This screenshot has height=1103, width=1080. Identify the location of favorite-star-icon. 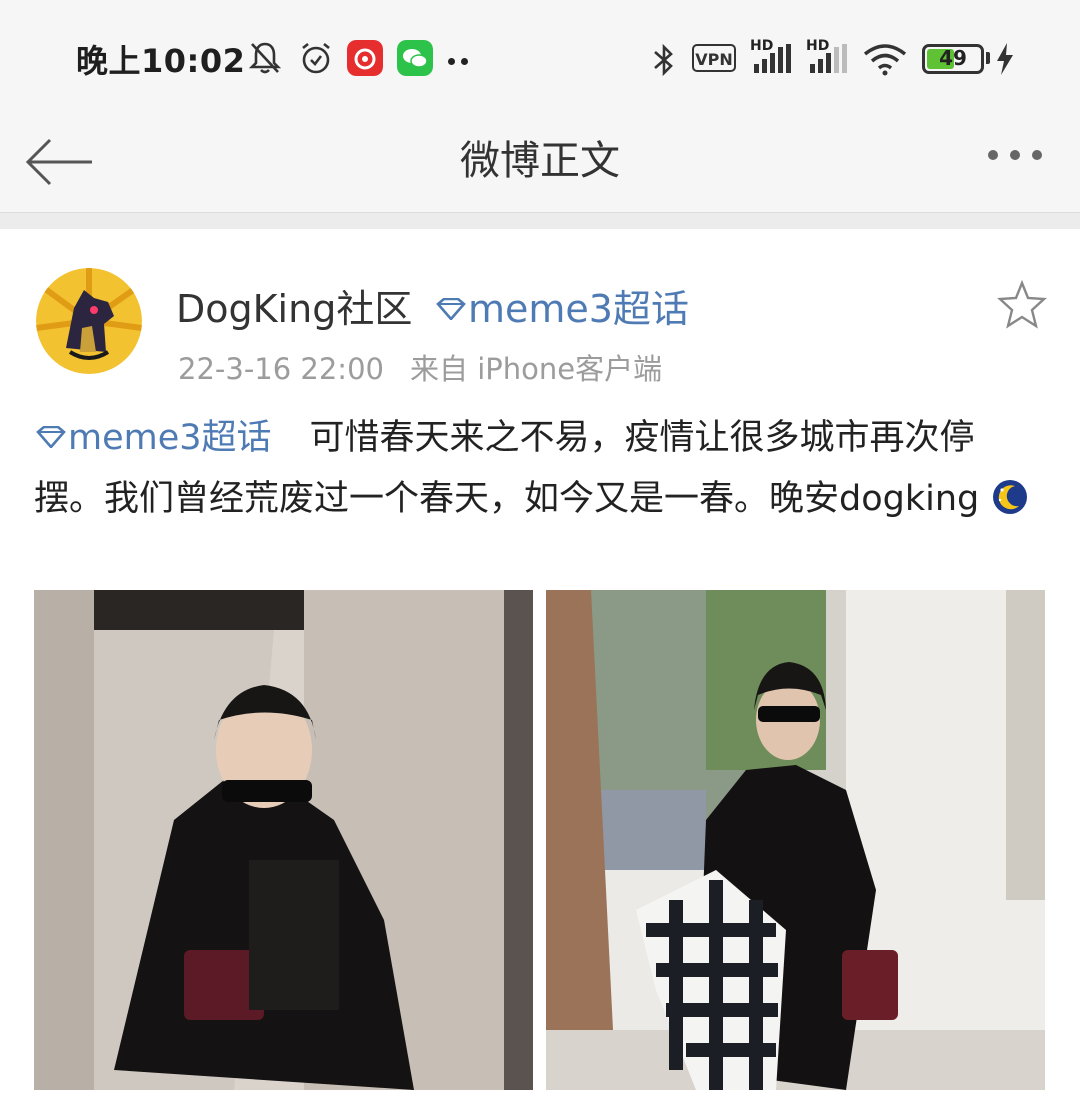
(1022, 305).